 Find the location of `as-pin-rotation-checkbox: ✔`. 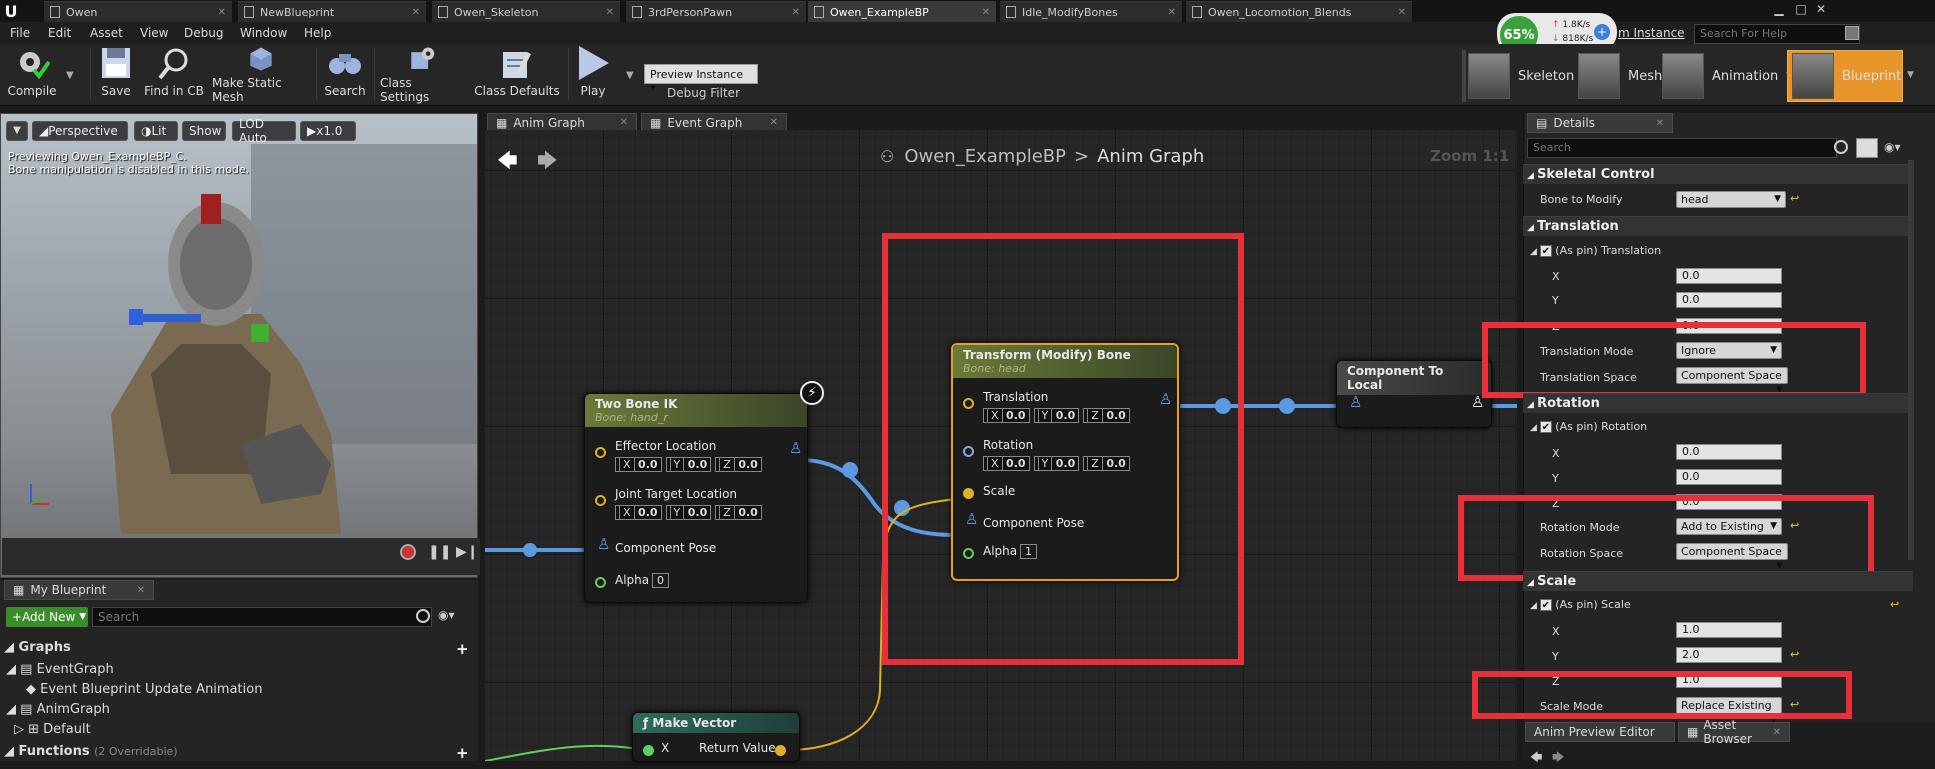

as-pin-rotation-checkbox: ✔ is located at coordinates (1545, 427).